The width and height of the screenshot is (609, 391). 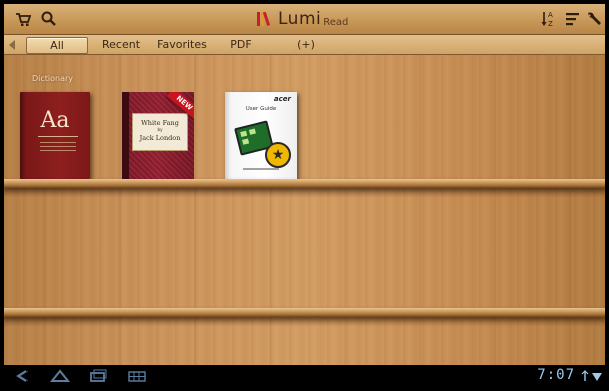 What do you see at coordinates (585, 375) in the screenshot?
I see `usb-icon` at bounding box center [585, 375].